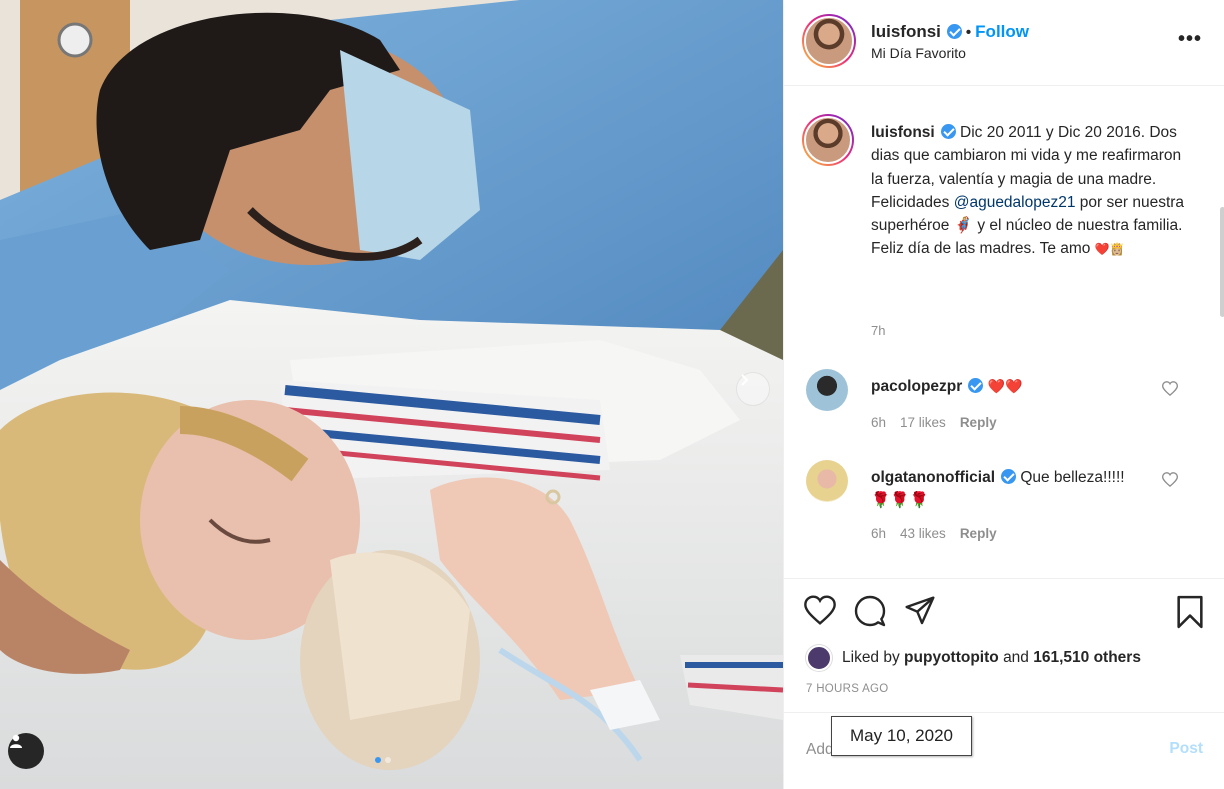 The image size is (1224, 789). Describe the element at coordinates (1222, 262) in the screenshot. I see `comments-scrollbar` at that location.